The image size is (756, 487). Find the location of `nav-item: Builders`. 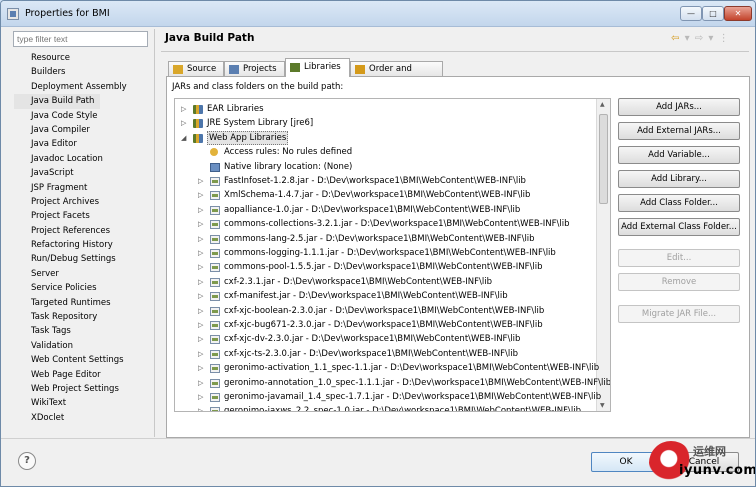

nav-item: Builders is located at coordinates (84, 72).